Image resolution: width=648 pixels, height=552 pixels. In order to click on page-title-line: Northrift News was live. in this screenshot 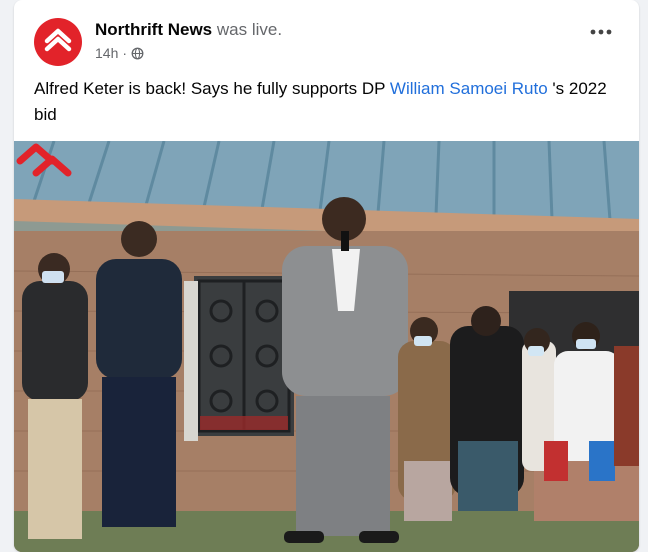, I will do `click(188, 30)`.